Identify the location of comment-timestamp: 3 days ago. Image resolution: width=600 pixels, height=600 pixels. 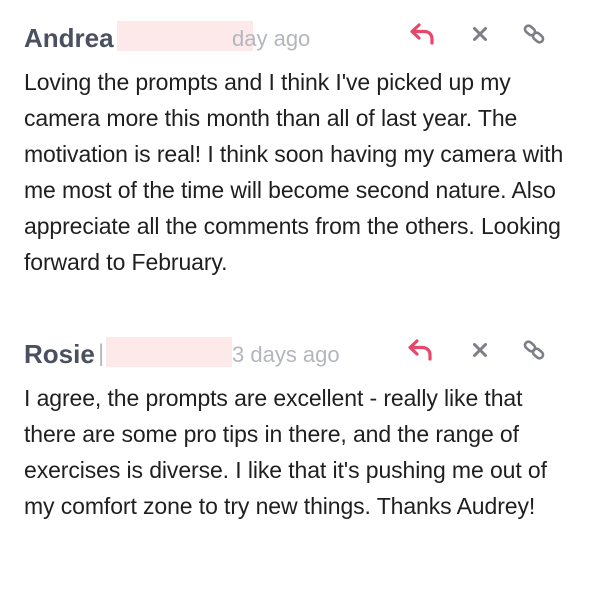
(286, 354).